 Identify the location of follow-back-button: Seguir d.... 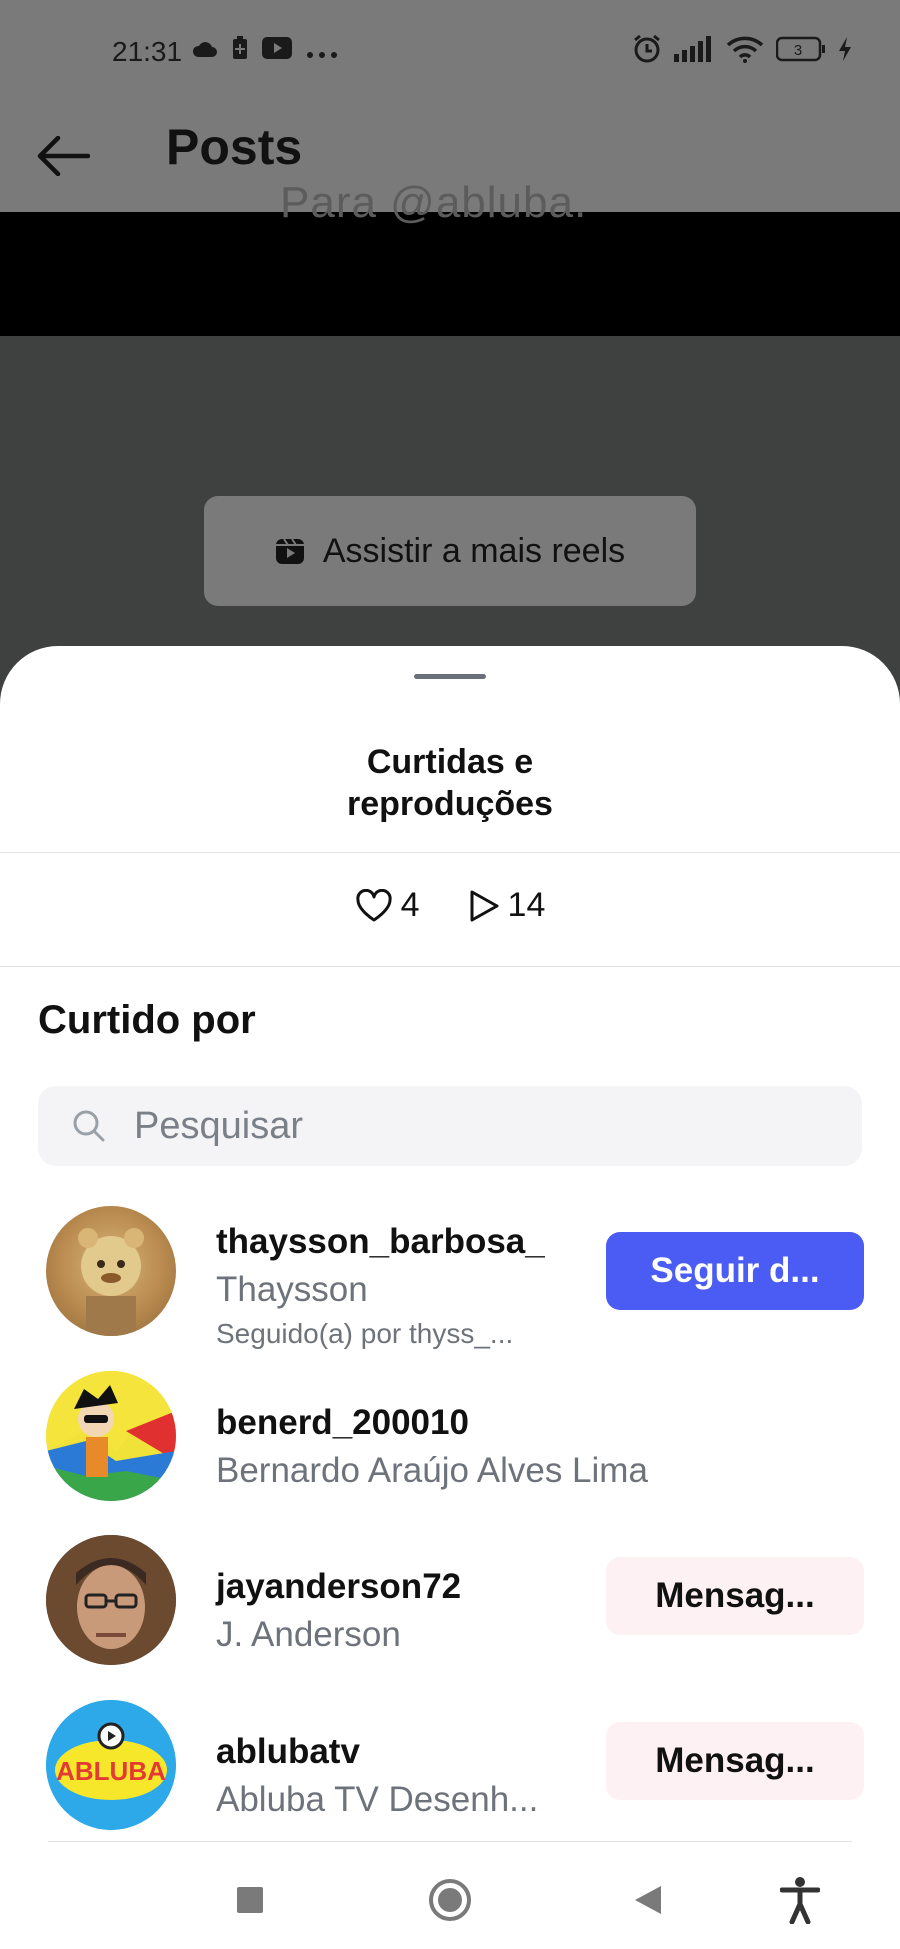
(735, 1271).